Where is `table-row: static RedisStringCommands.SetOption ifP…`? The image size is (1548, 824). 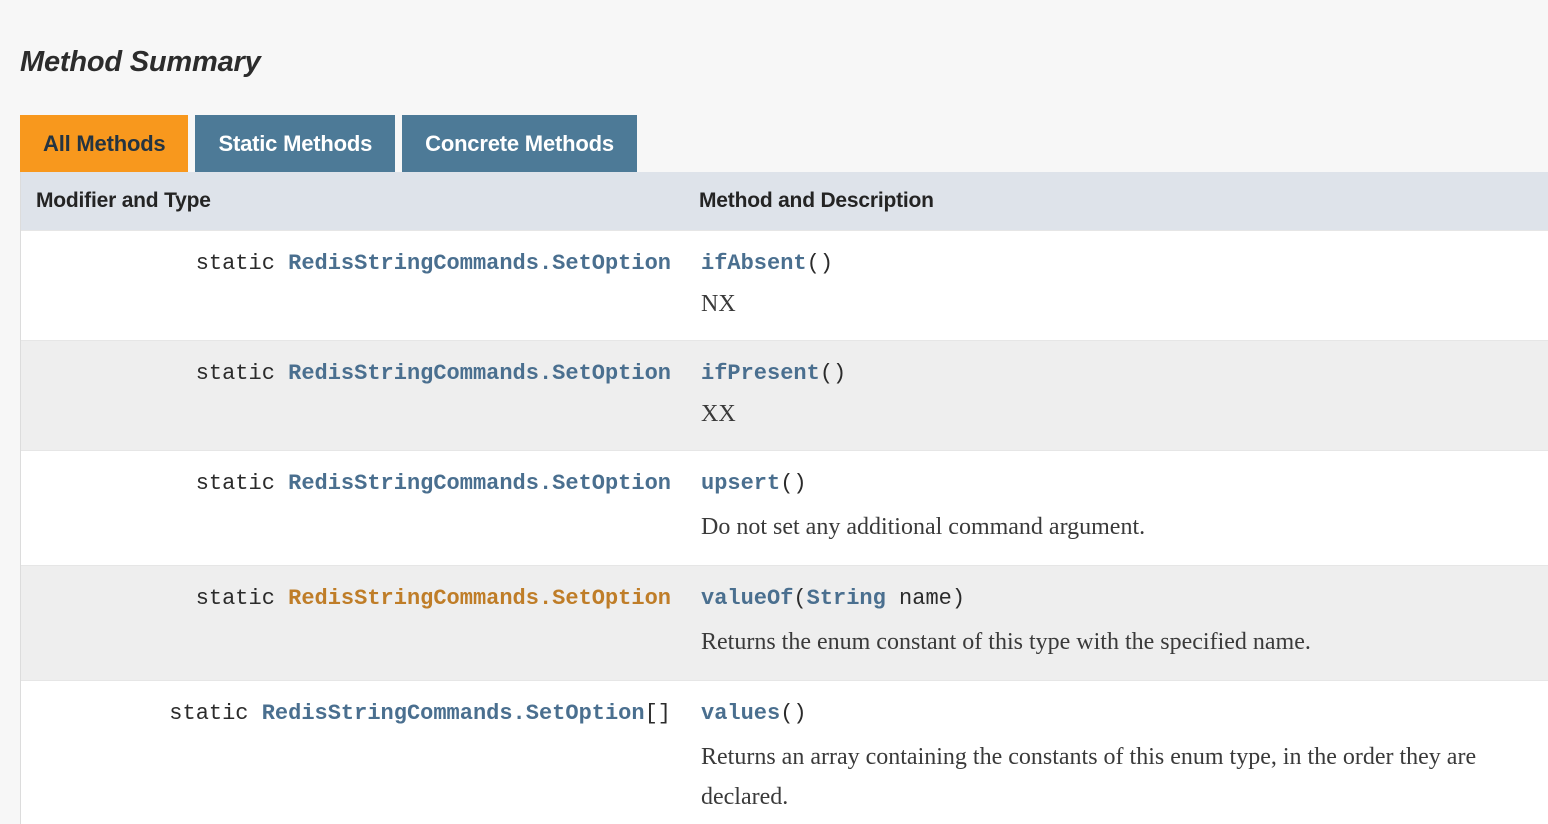 table-row: static RedisStringCommands.SetOption ifP… is located at coordinates (784, 395).